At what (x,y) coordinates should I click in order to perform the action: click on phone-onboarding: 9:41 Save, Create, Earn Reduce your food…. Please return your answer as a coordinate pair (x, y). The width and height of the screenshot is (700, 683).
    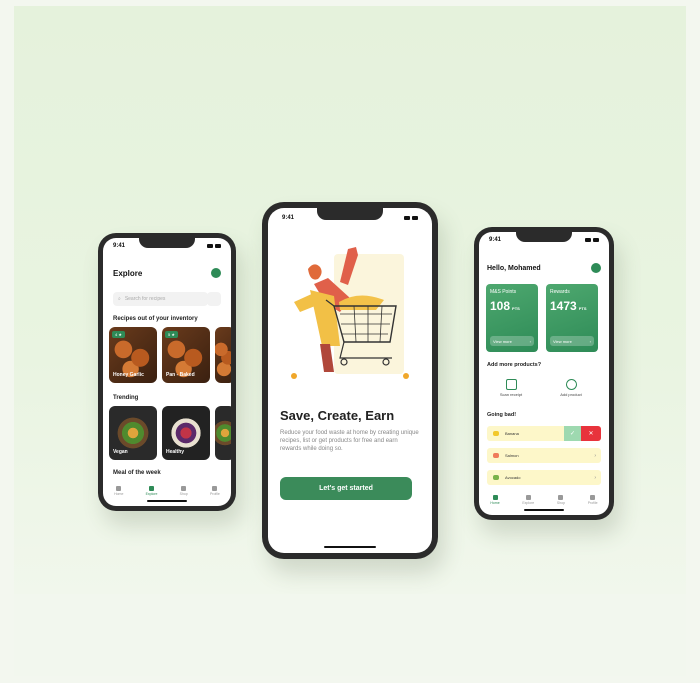
    Looking at the image, I should click on (350, 380).